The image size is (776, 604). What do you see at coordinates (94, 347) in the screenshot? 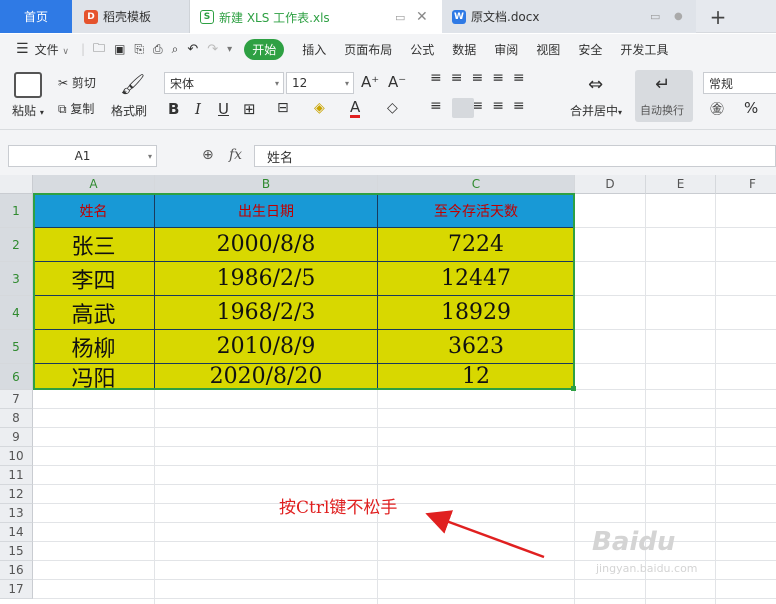
I see `table-cell: 杨柳` at bounding box center [94, 347].